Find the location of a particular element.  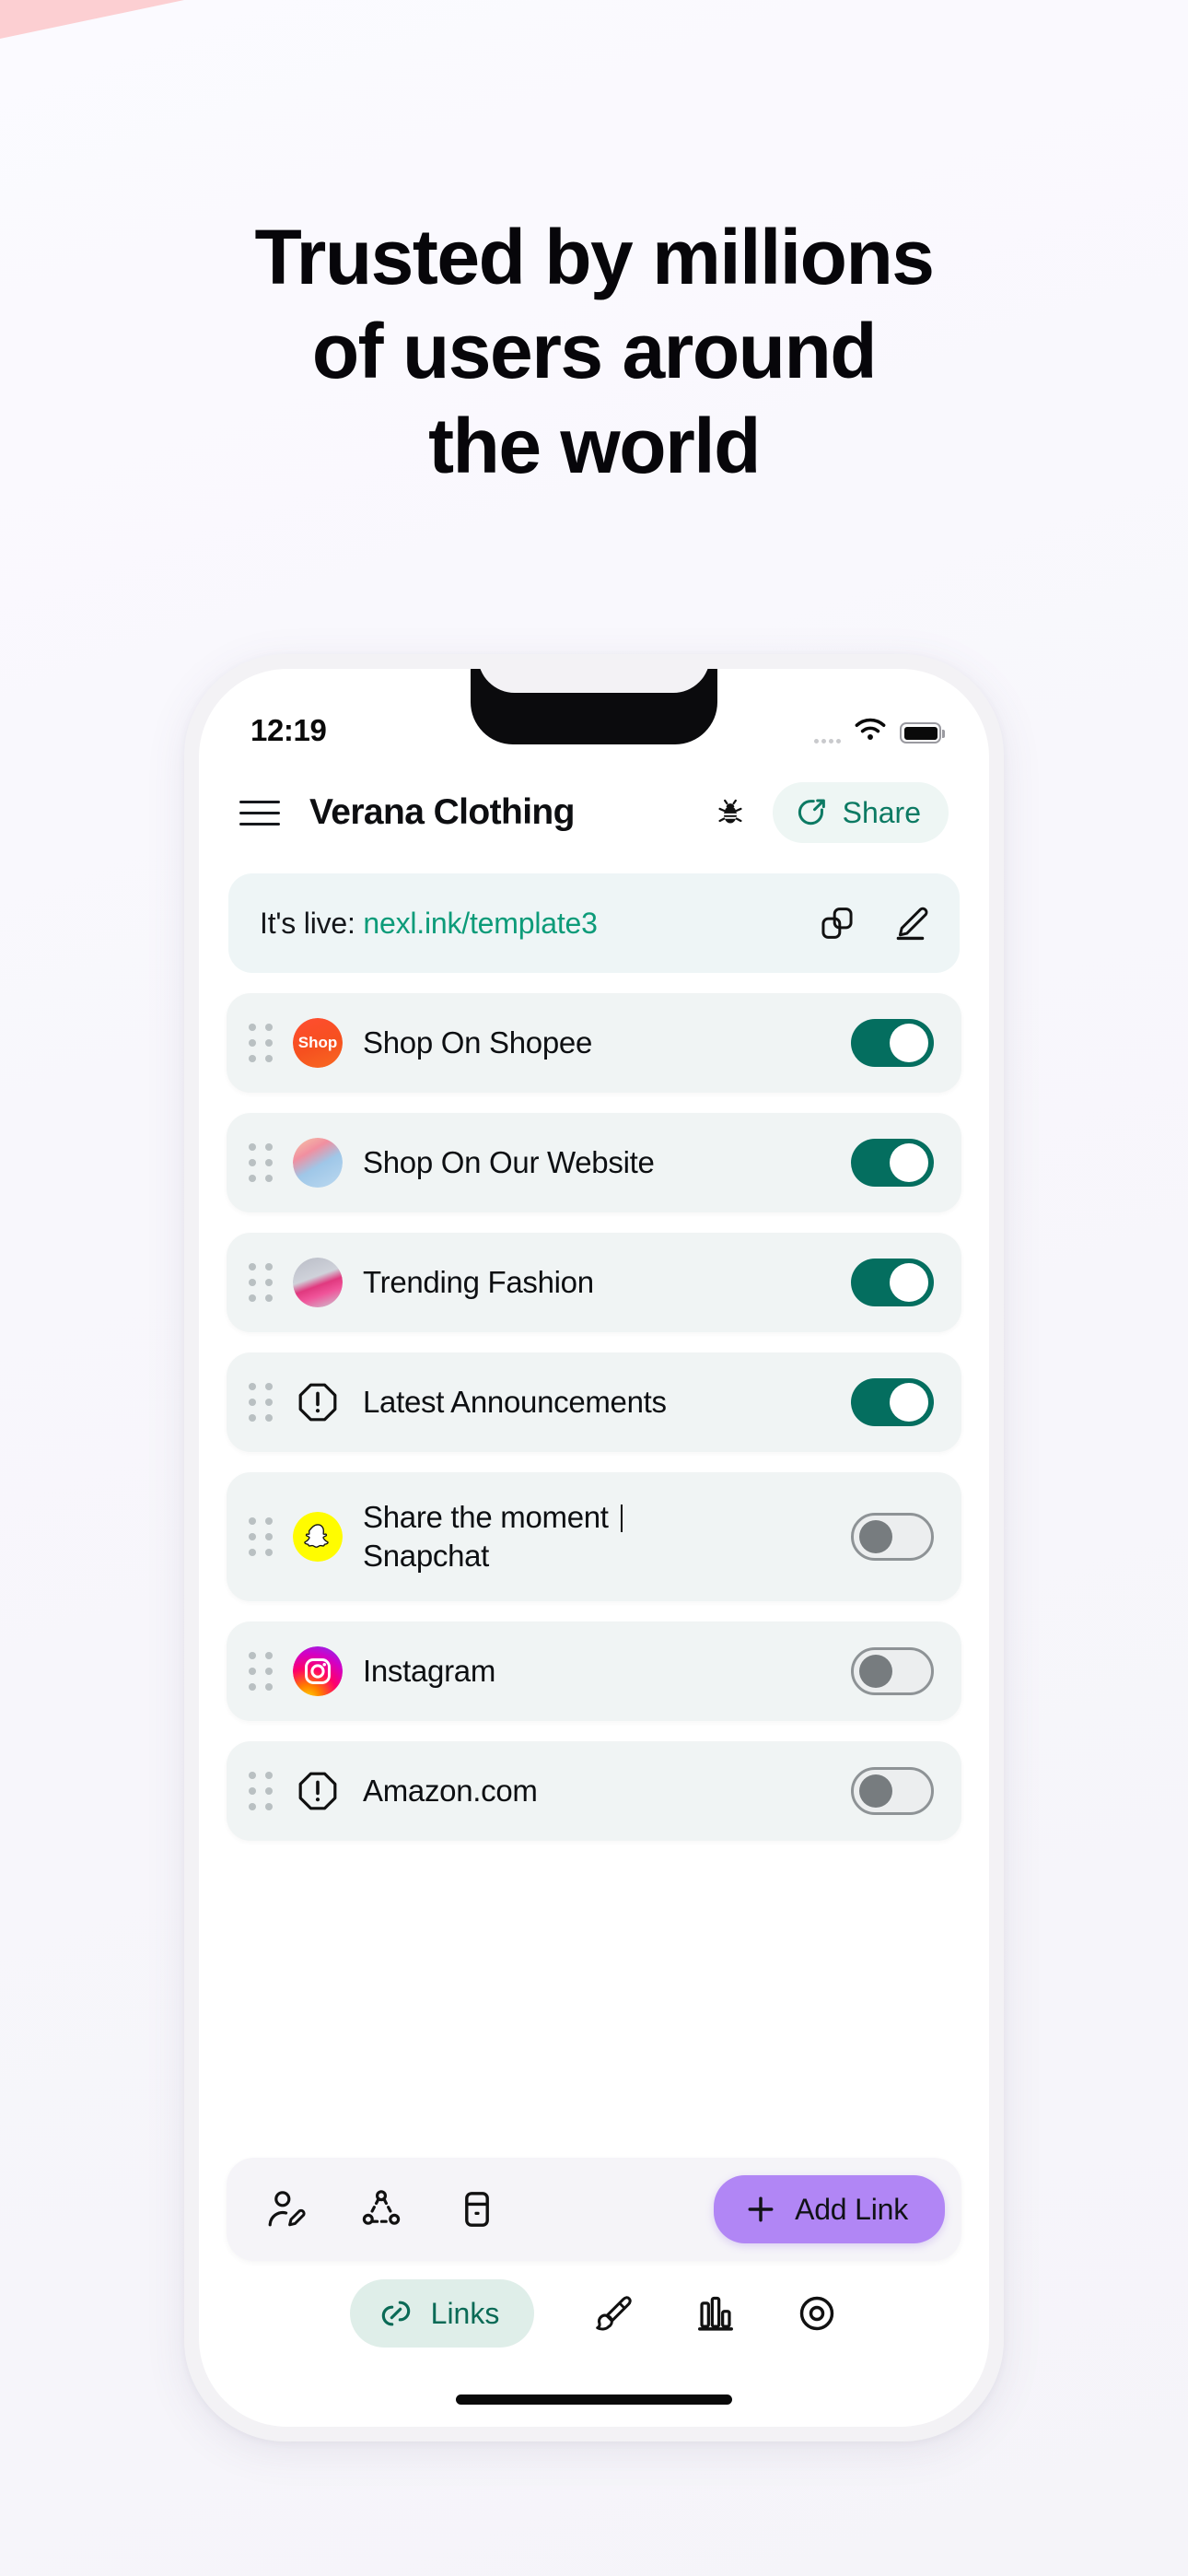

link-label: Shop On Shopee is located at coordinates (478, 1042).